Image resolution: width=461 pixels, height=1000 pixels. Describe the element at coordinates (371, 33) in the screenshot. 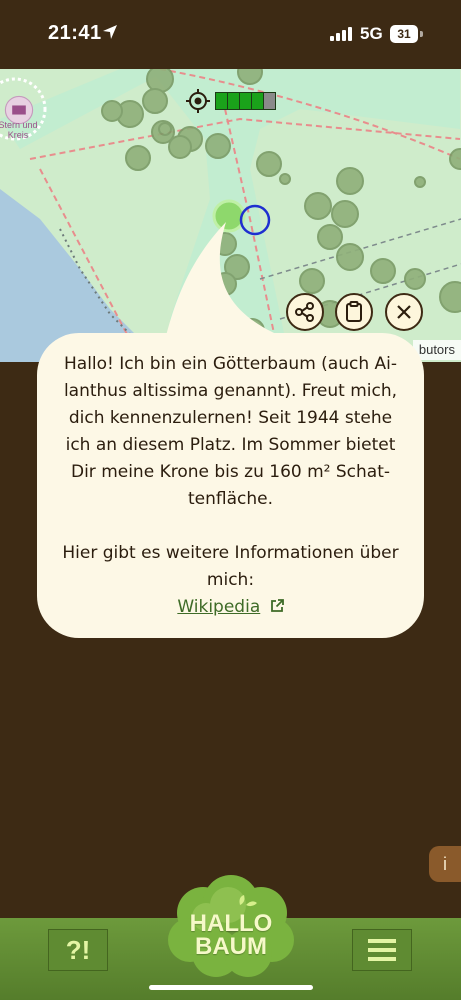

I see `network-label: 5G` at that location.